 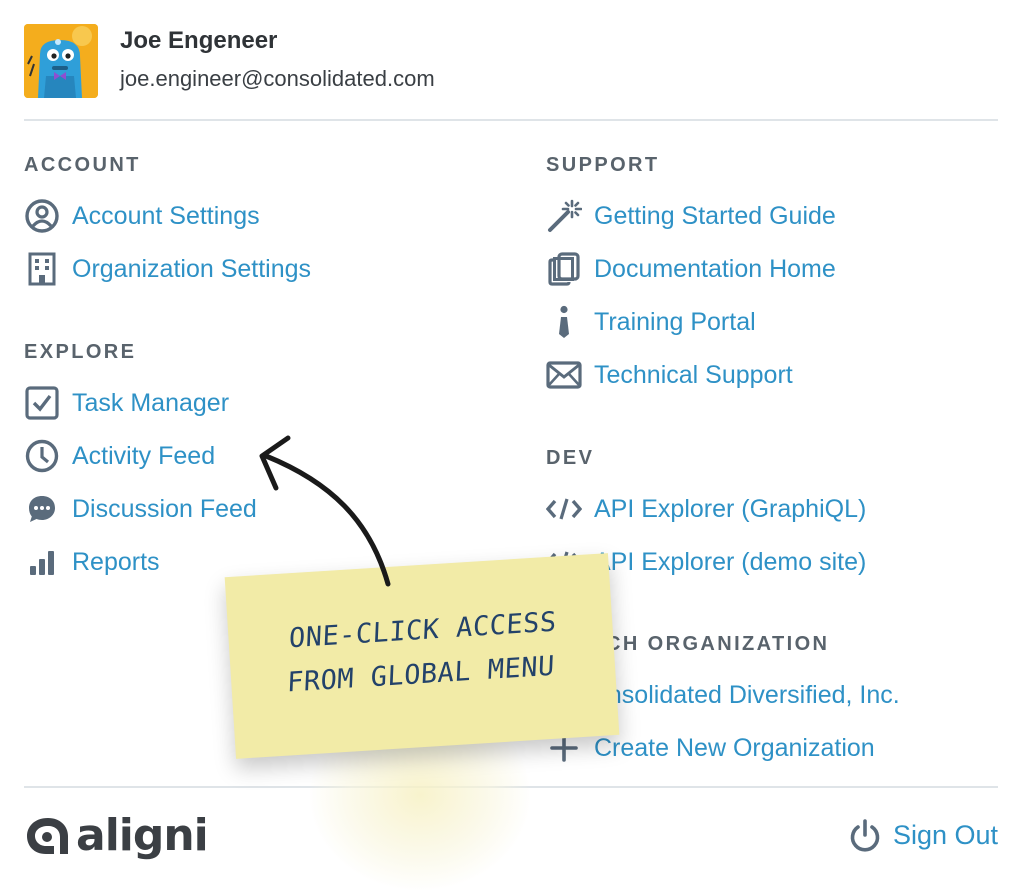 I want to click on annotation-sticky-note: ONE-CLICK ACCESS FROM GLOBAL MENU, so click(x=422, y=656).